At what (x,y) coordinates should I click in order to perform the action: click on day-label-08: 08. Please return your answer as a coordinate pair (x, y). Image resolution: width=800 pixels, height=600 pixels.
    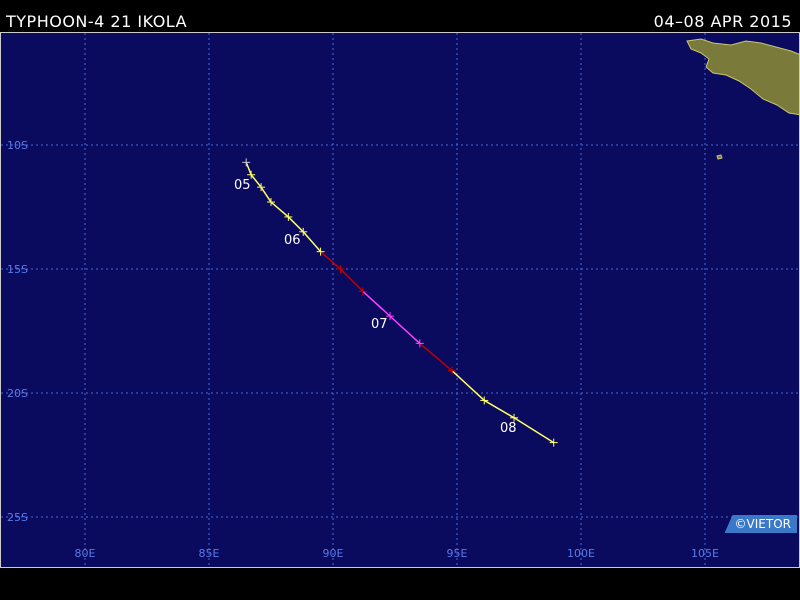
    Looking at the image, I should click on (508, 428).